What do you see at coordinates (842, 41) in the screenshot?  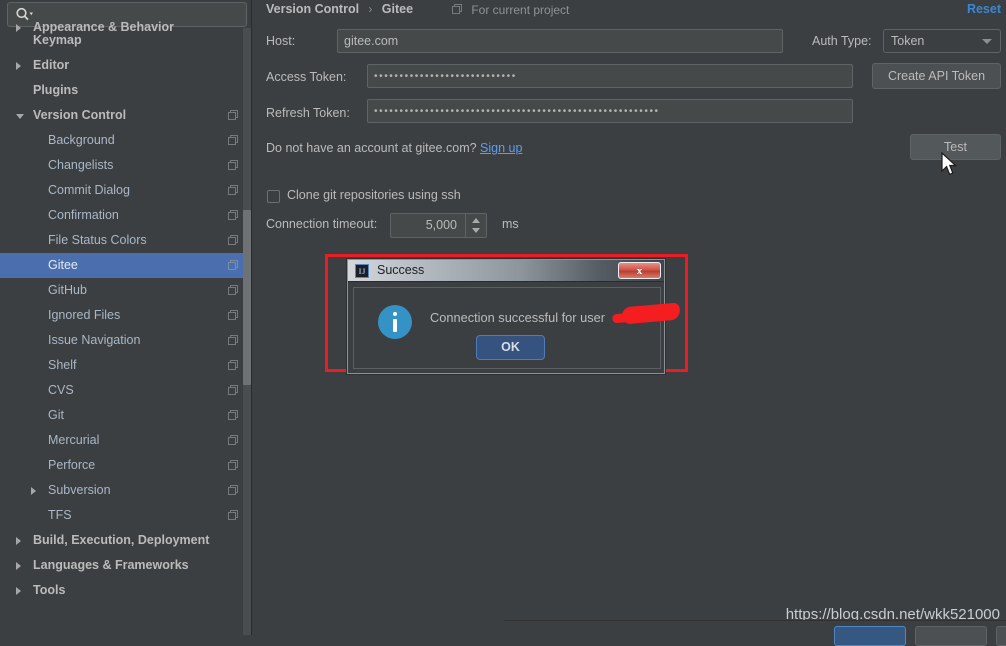 I see `auth-type-label: Auth Type:` at bounding box center [842, 41].